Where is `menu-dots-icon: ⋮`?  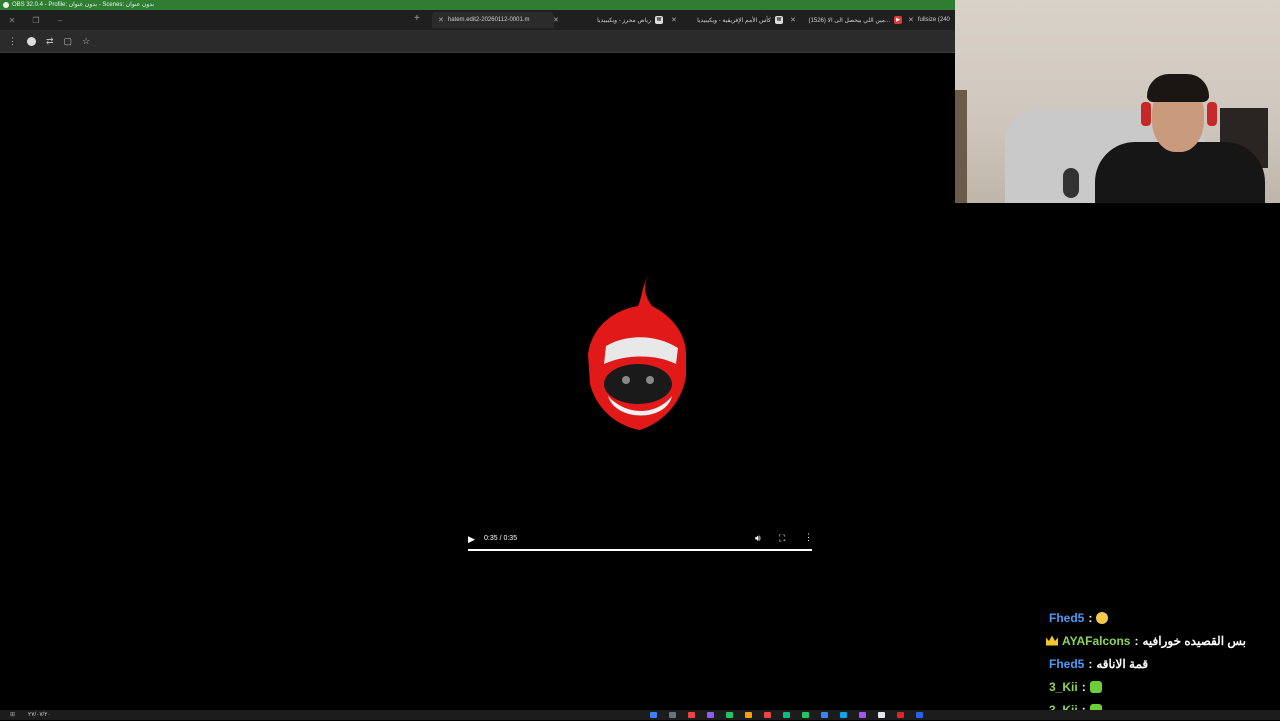 menu-dots-icon: ⋮ is located at coordinates (12, 41).